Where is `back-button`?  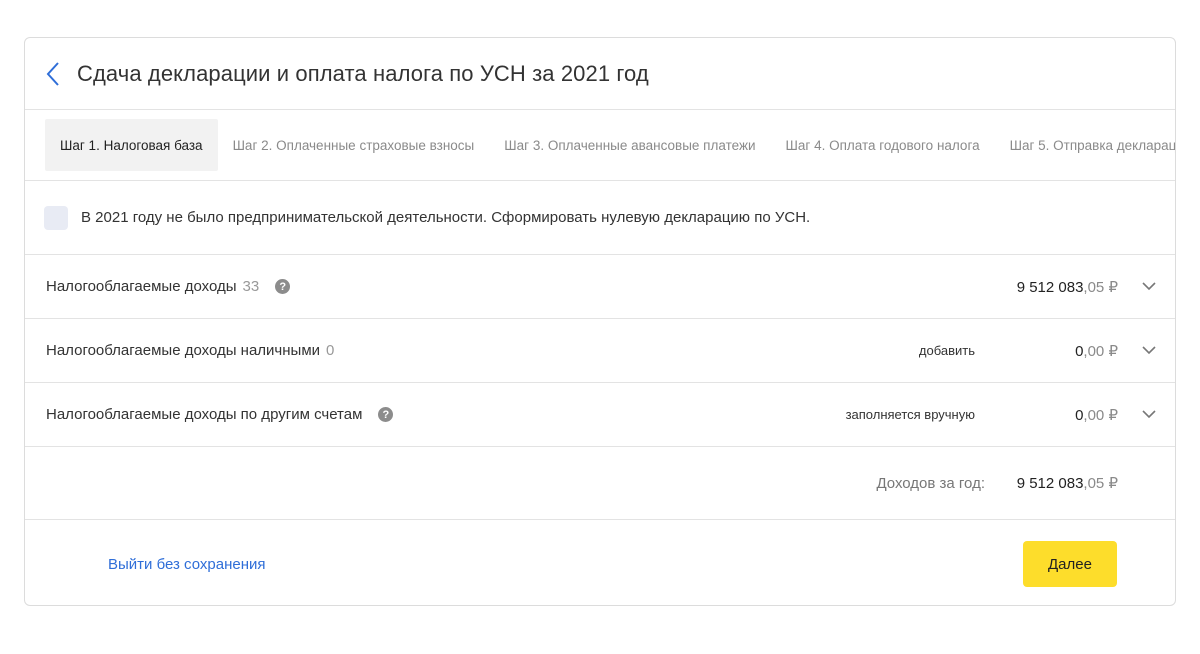 back-button is located at coordinates (53, 74).